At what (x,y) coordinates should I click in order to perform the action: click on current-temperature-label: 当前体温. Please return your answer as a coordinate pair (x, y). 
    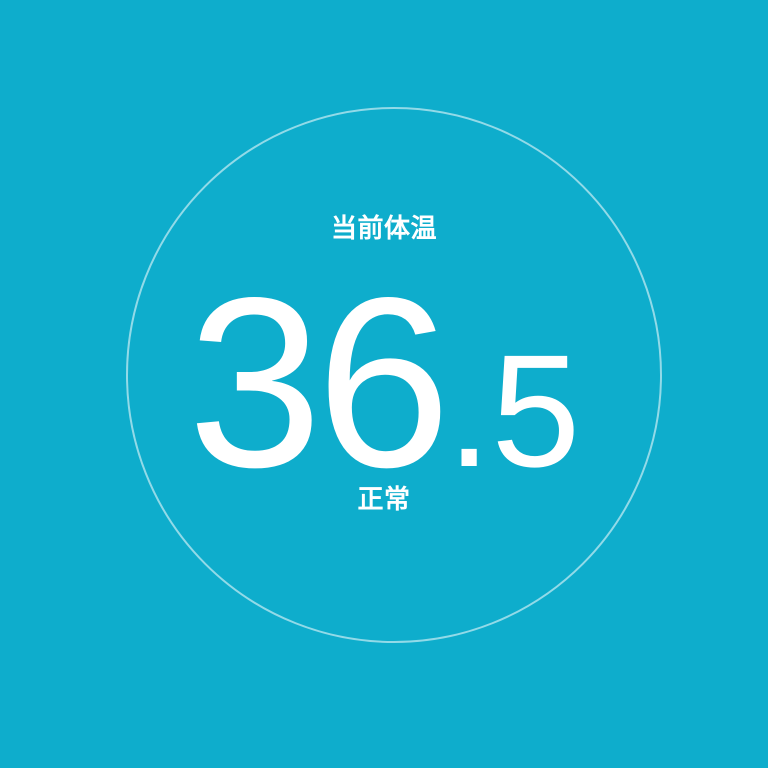
    Looking at the image, I should click on (383, 229).